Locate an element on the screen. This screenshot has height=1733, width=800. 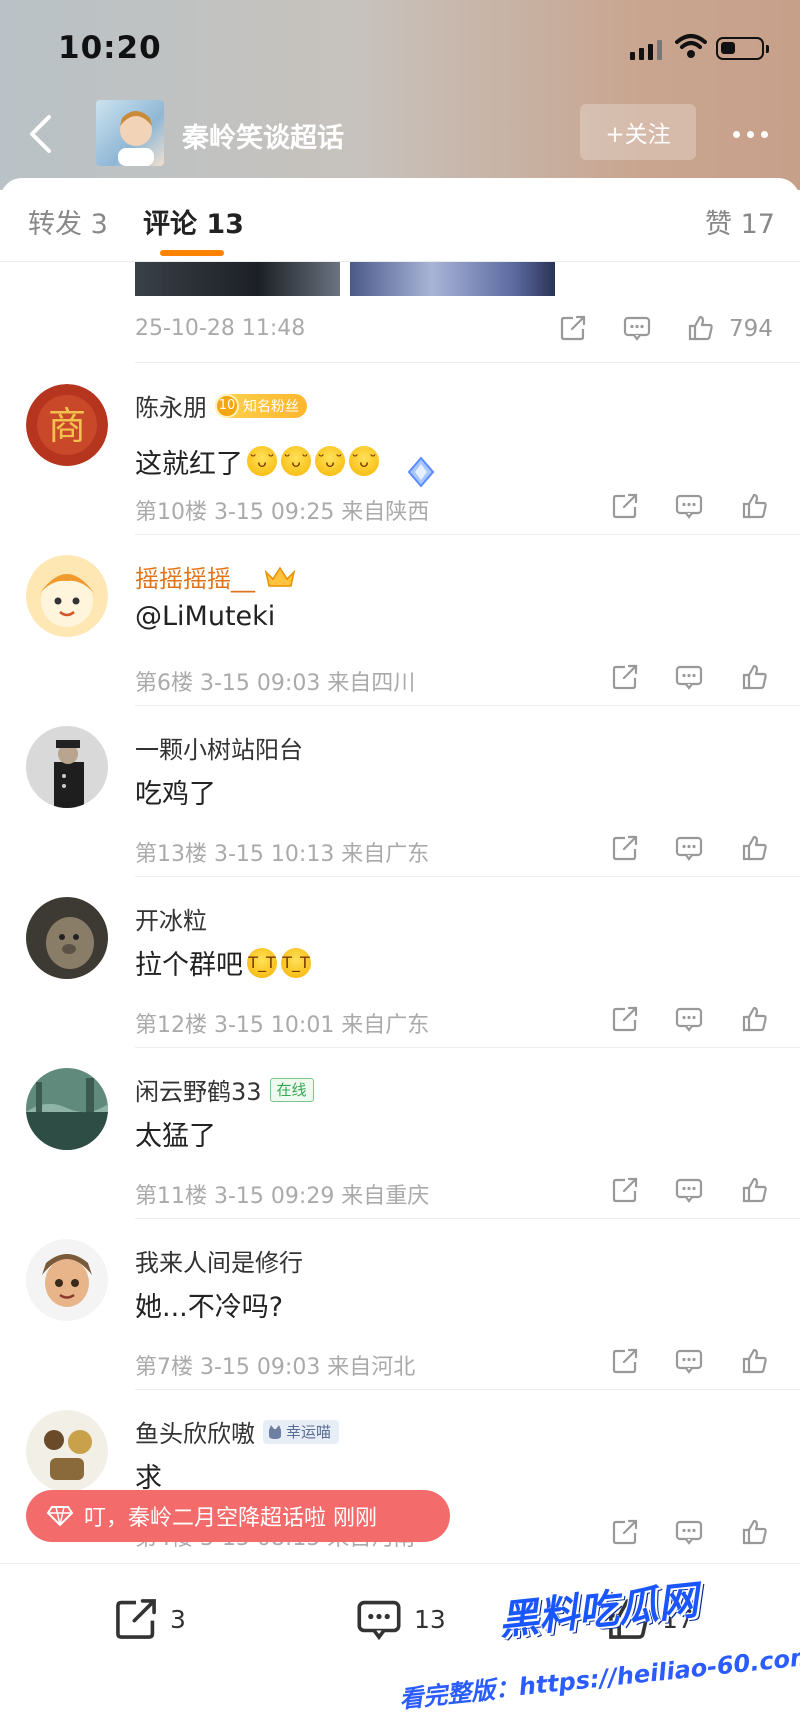
bottom-like-button: 17 is located at coordinates (650, 1619).